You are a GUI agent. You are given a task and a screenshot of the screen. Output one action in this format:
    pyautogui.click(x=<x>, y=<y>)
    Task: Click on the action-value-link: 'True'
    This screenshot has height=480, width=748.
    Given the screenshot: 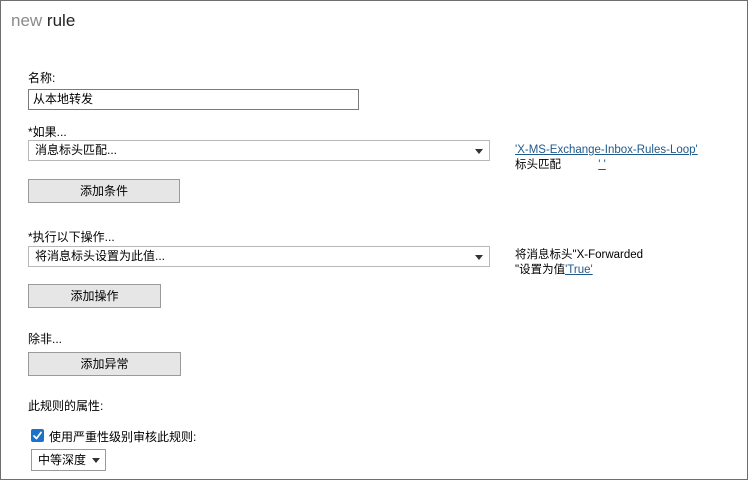 What is the action you would take?
    pyautogui.click(x=579, y=270)
    